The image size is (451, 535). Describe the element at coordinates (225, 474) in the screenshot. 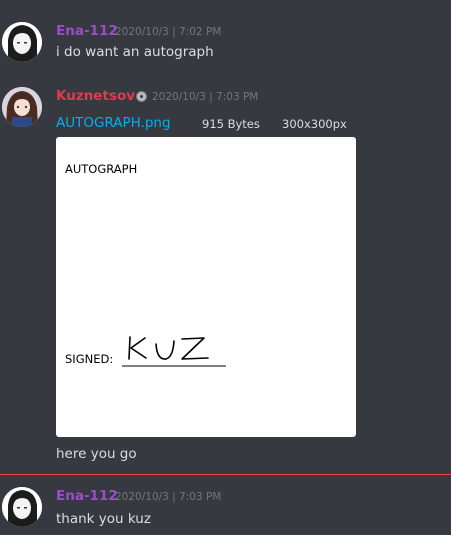

I see `new-messages-divider` at that location.